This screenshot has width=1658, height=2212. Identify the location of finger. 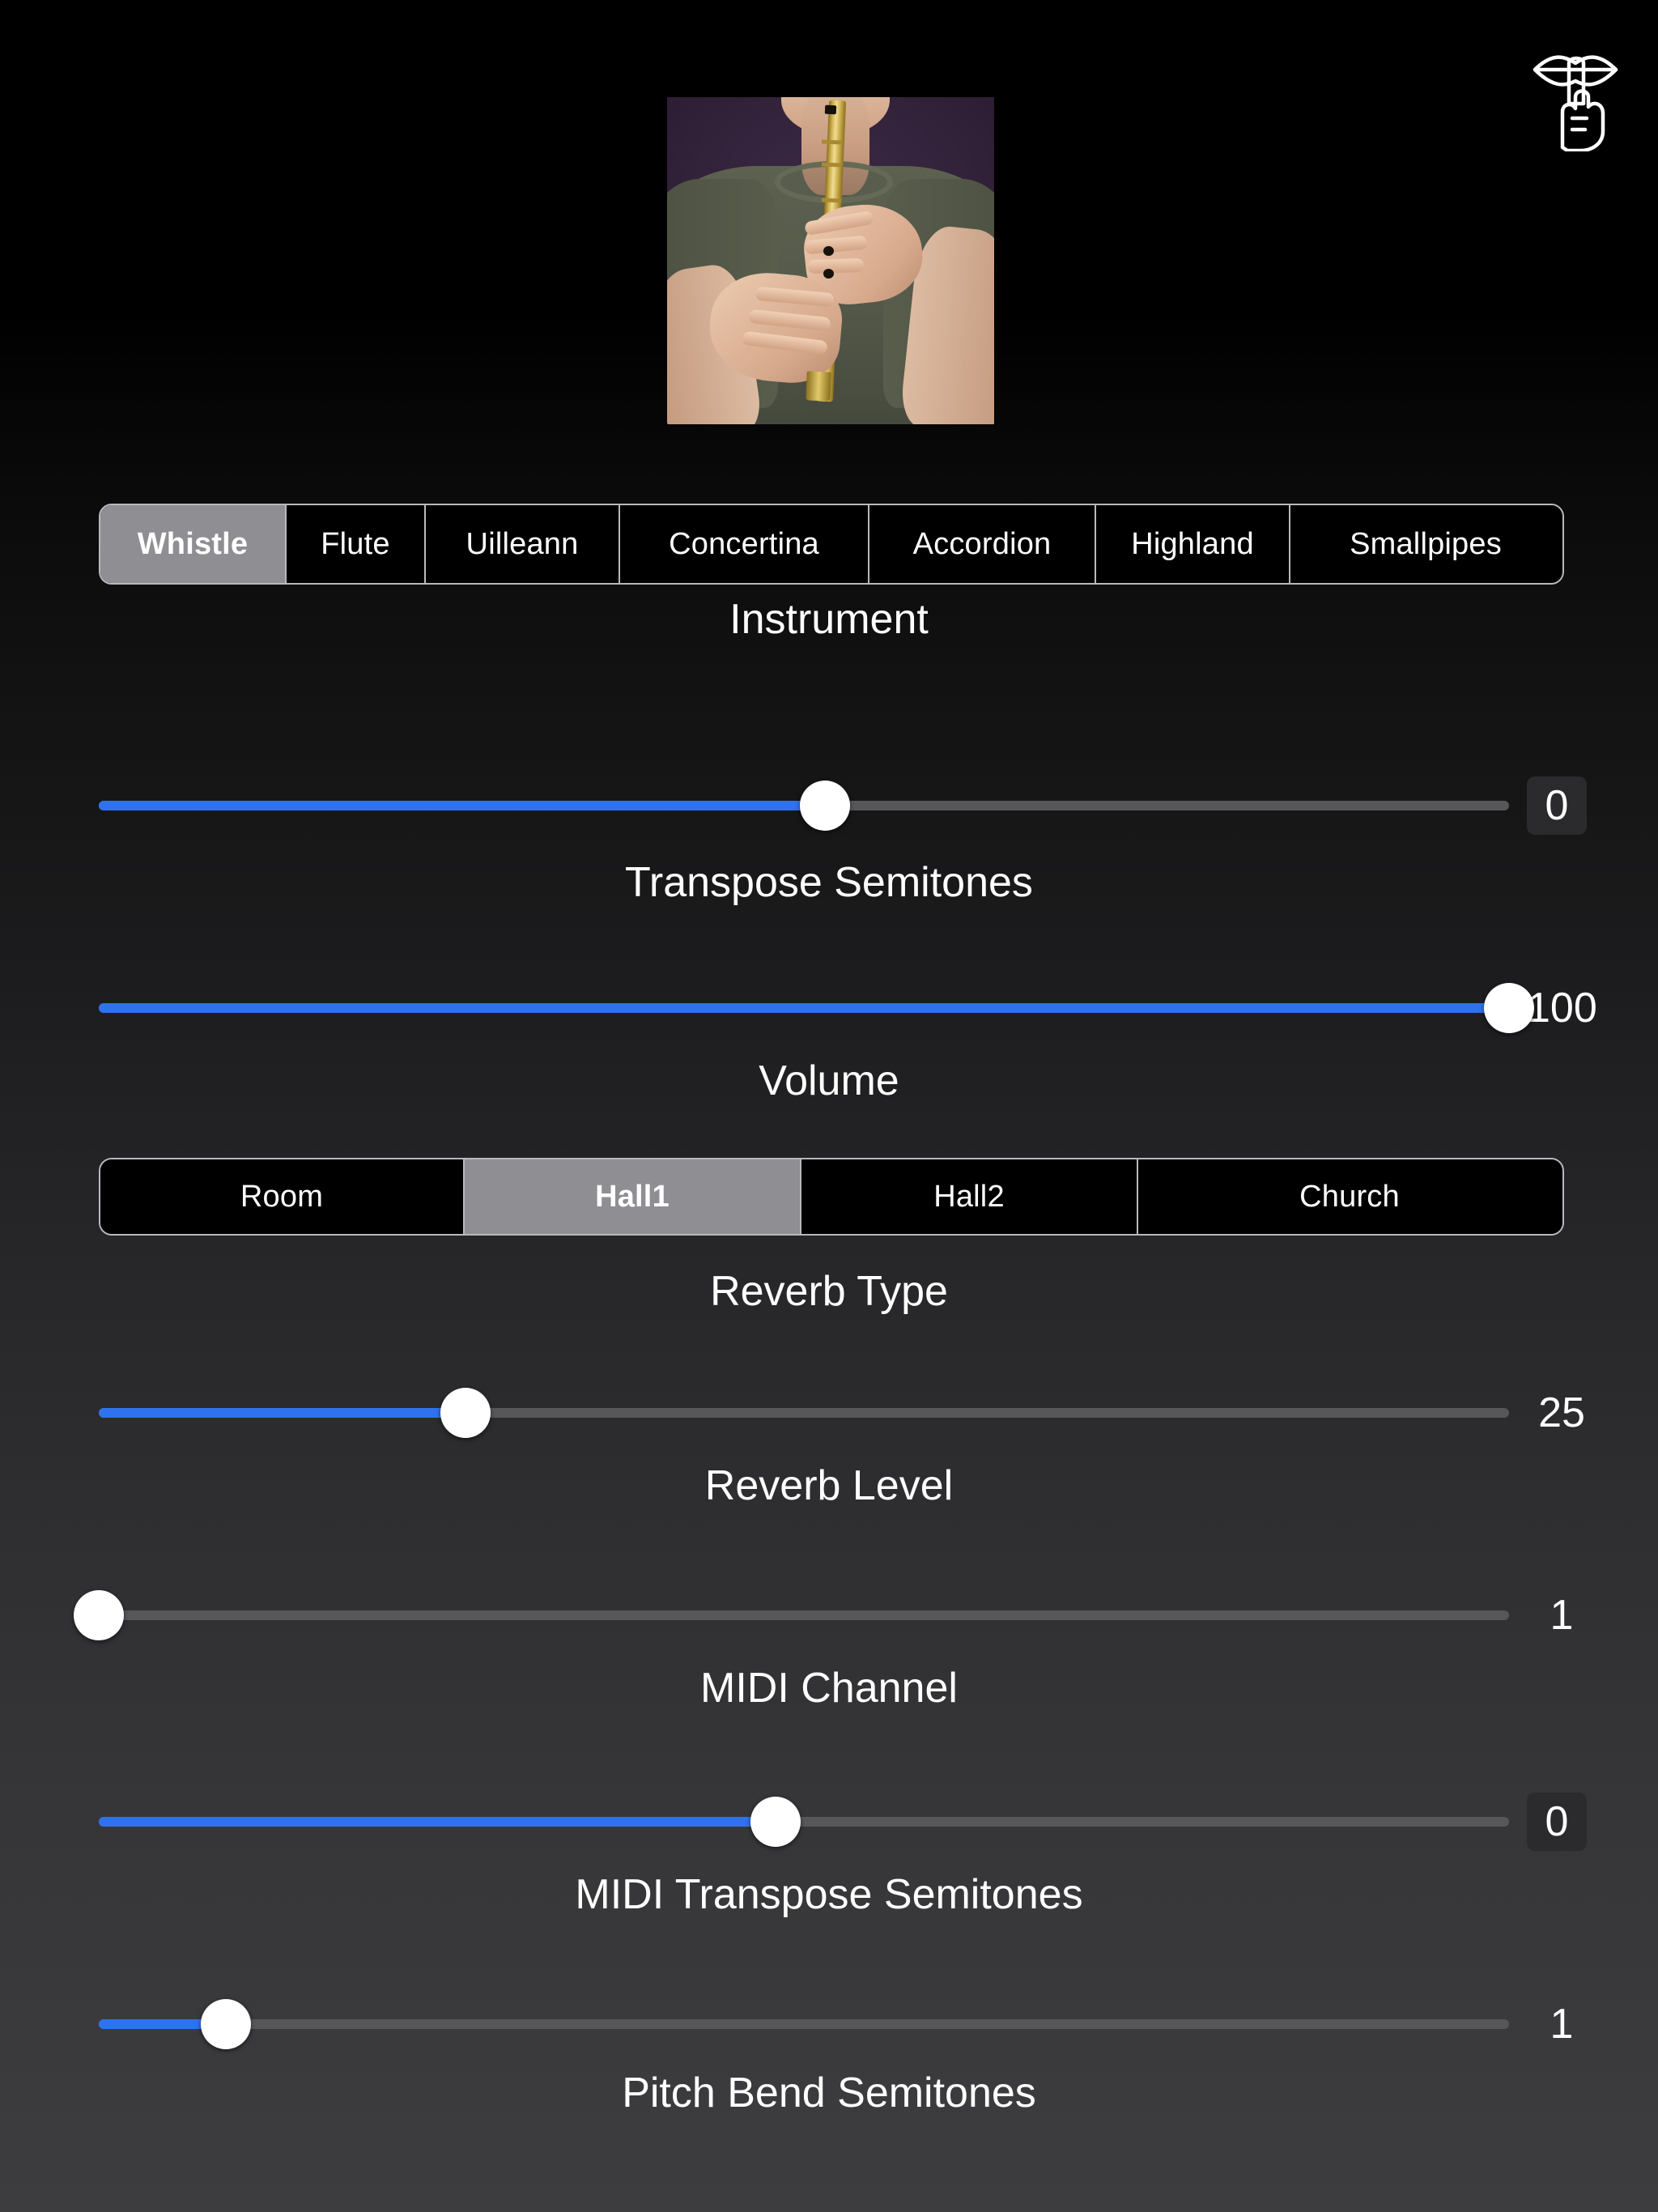
(835, 265).